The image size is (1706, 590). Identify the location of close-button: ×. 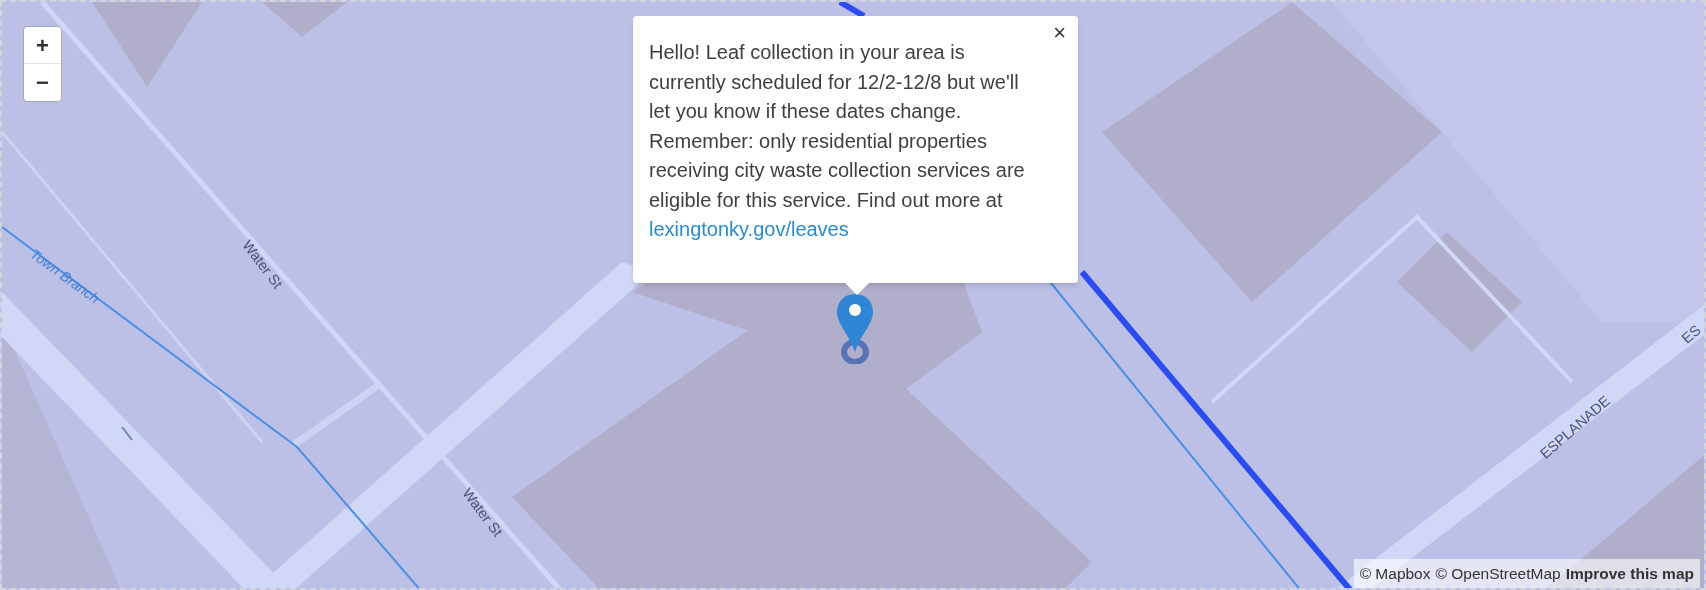
(1059, 33).